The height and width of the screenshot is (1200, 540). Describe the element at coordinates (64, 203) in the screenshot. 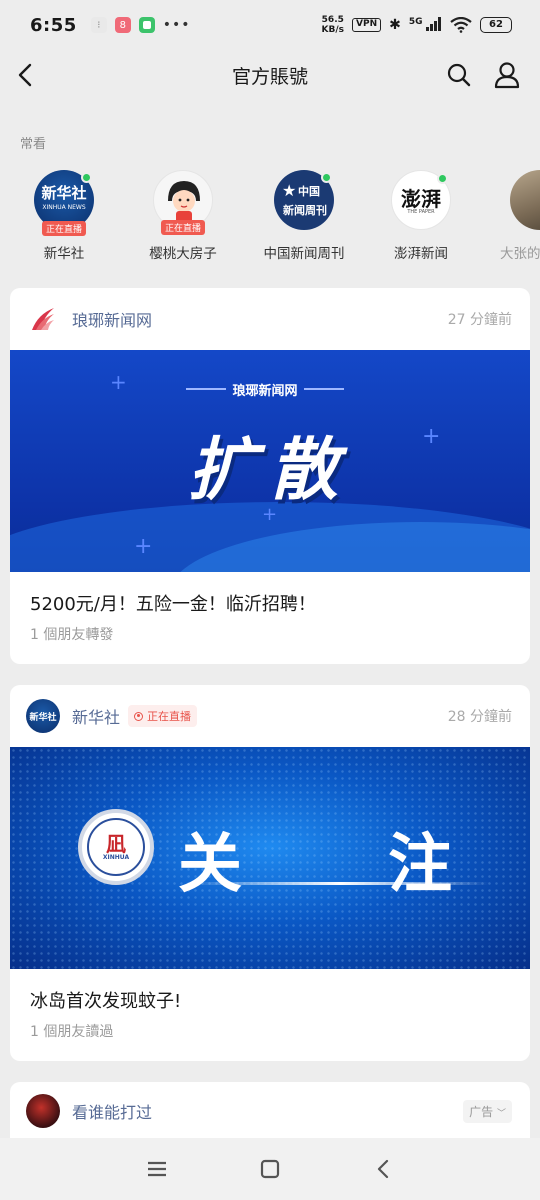

I see `avatar: 新华社 XINHUA NEWS 正在直播` at that location.